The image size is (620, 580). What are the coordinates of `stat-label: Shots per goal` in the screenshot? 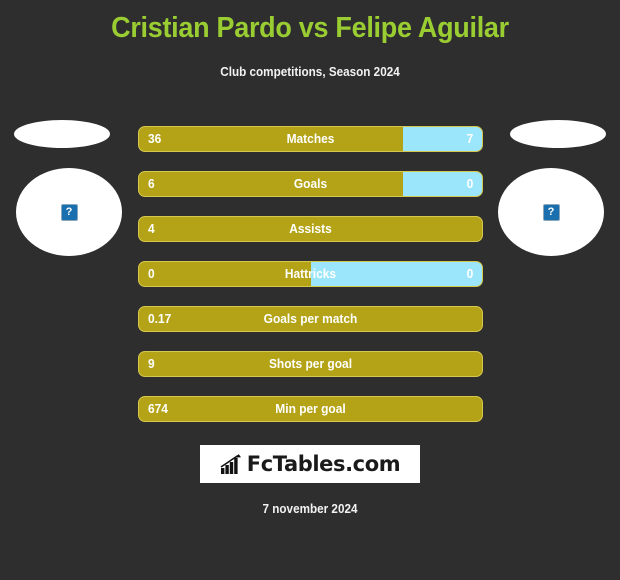 It's located at (310, 363).